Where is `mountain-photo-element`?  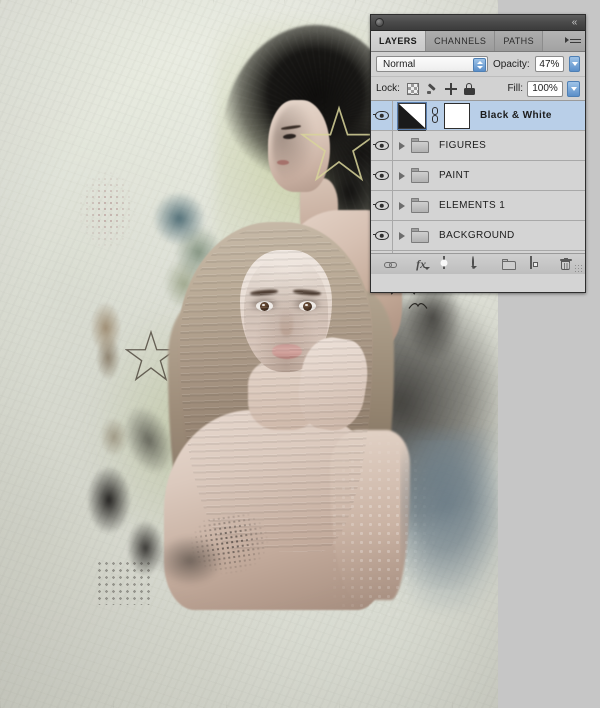 mountain-photo-element is located at coordinates (449, 515).